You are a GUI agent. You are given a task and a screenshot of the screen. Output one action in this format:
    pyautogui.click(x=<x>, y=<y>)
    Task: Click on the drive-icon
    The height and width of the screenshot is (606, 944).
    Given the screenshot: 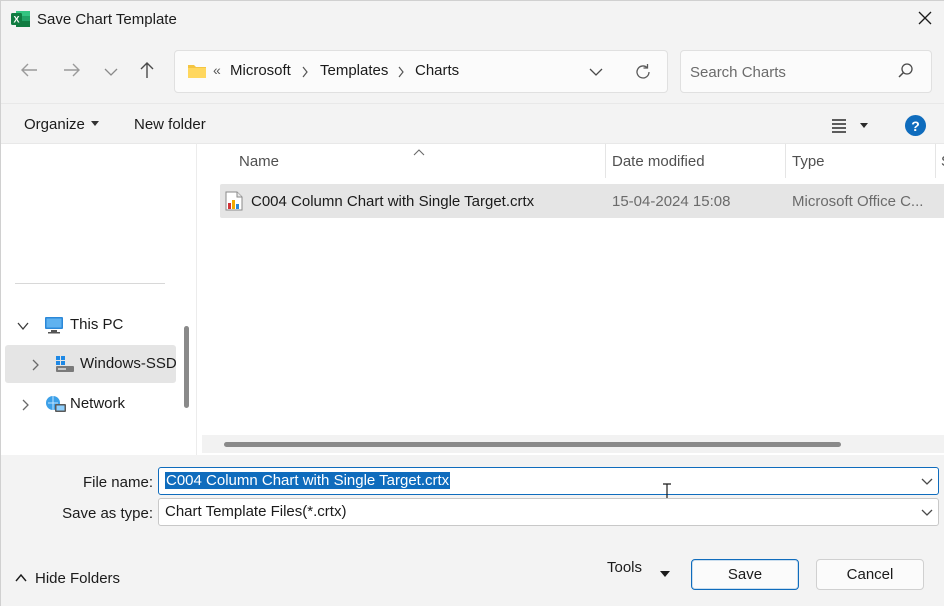 What is the action you would take?
    pyautogui.click(x=65, y=364)
    